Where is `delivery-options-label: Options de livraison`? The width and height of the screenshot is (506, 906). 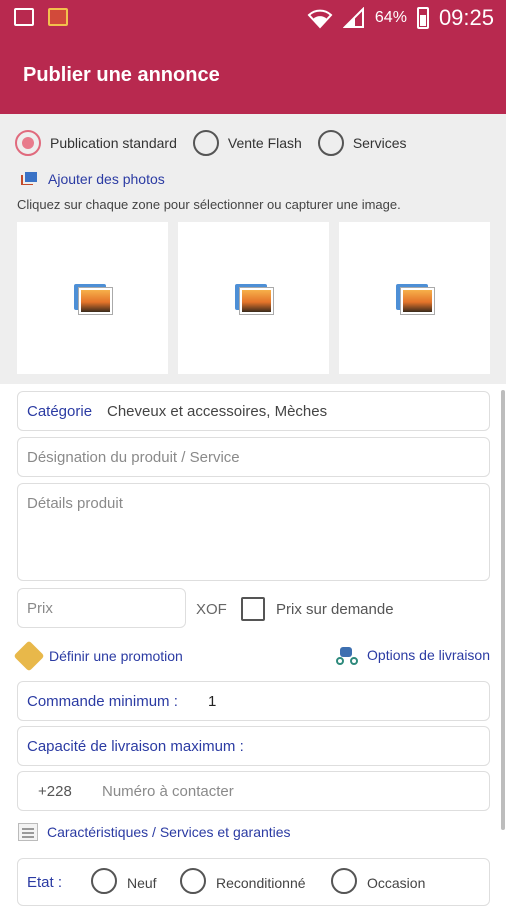
delivery-options-label: Options de livraison is located at coordinates (428, 655).